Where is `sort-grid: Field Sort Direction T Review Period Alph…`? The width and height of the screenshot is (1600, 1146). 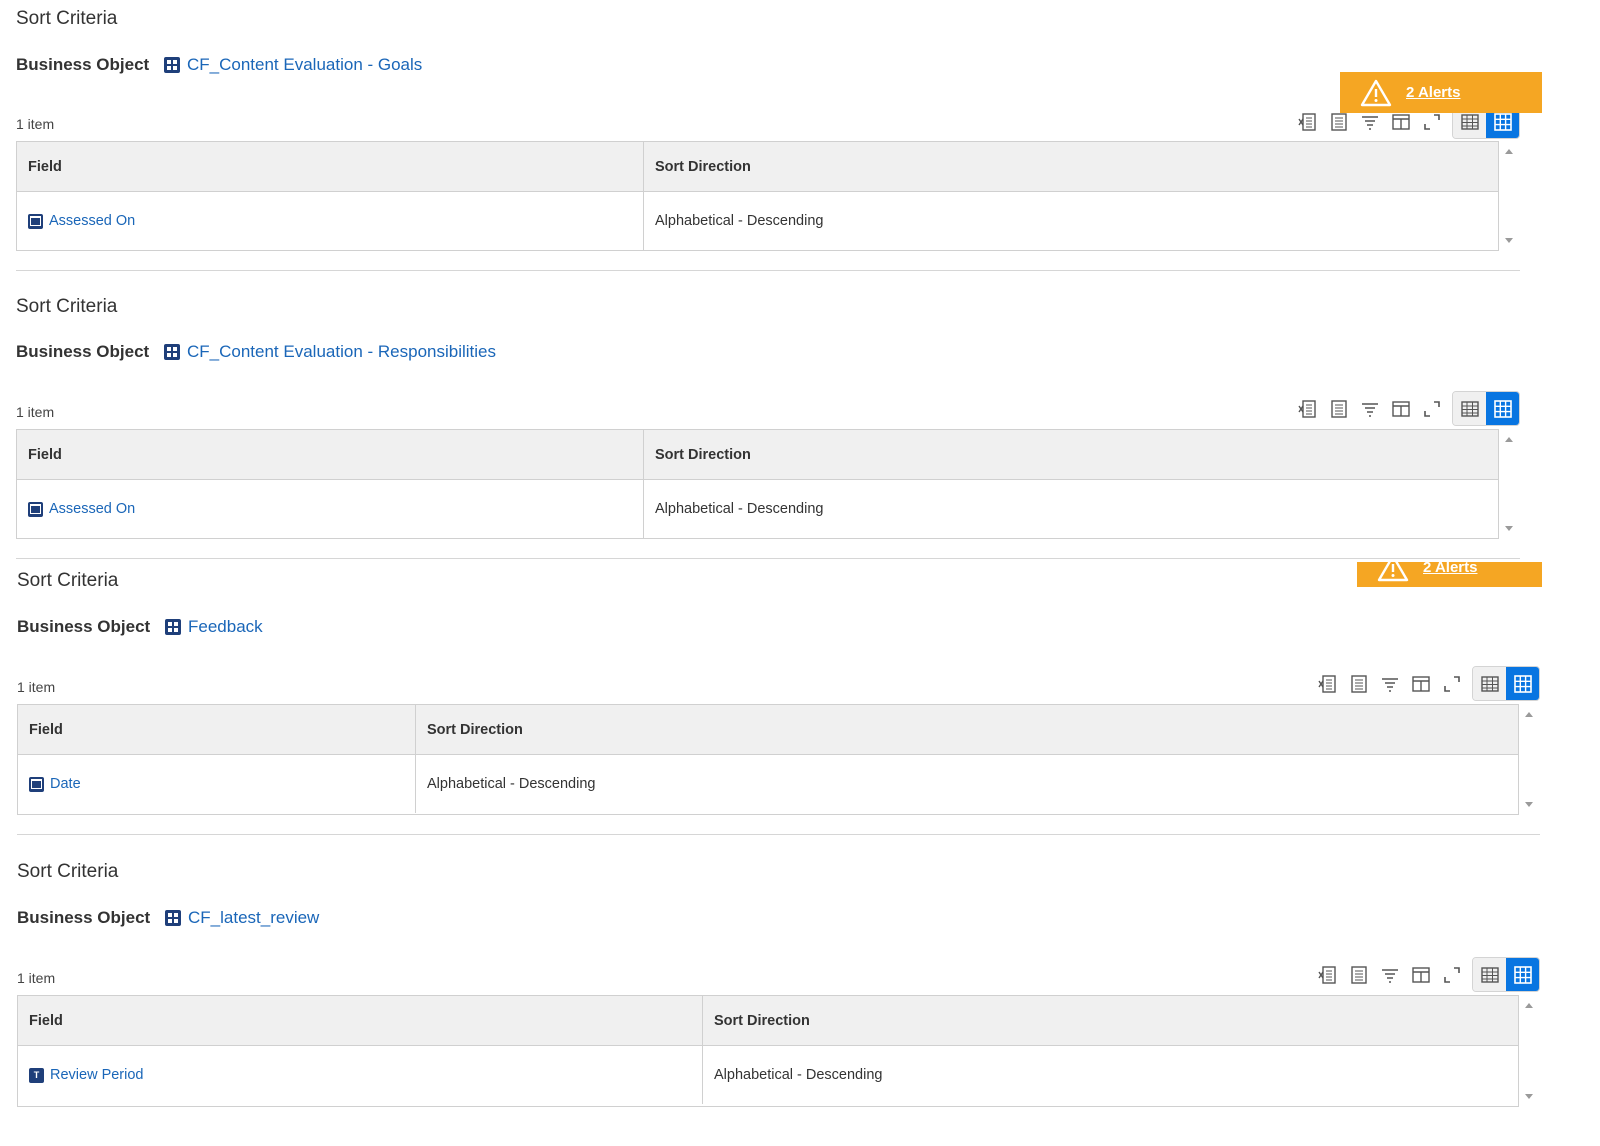 sort-grid: Field Sort Direction T Review Period Alph… is located at coordinates (778, 1051).